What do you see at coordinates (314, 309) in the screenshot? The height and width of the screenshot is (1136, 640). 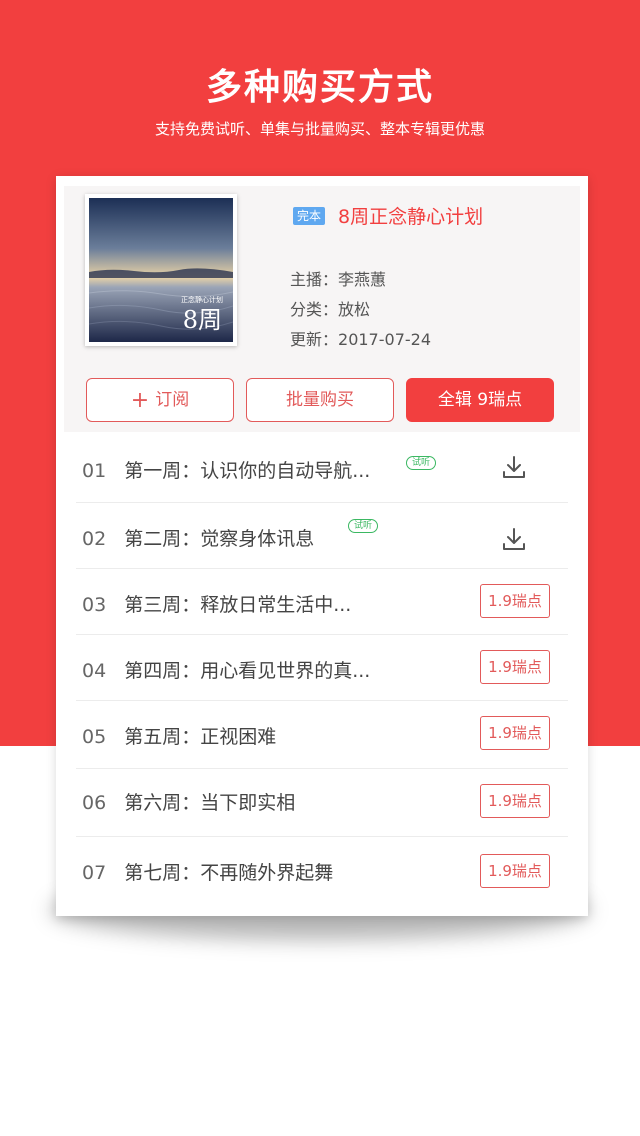 I see `category-label: 分类：` at bounding box center [314, 309].